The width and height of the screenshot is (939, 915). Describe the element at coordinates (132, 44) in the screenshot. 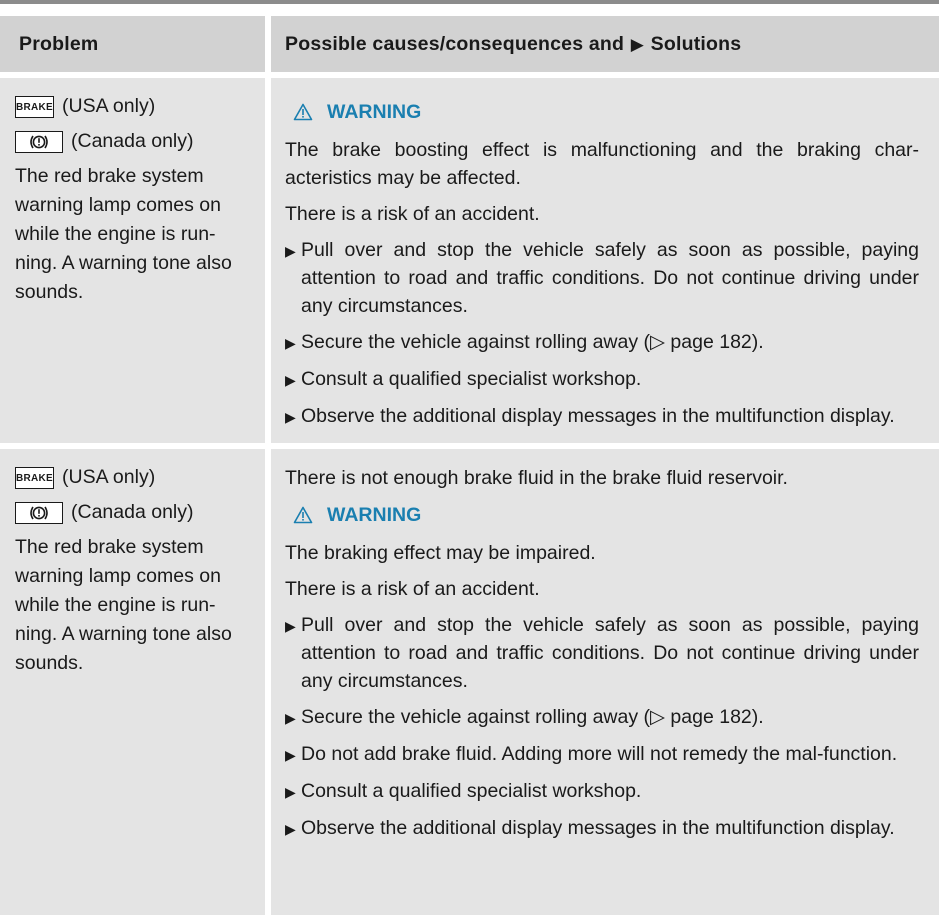

I see `header-problem: Problem` at that location.